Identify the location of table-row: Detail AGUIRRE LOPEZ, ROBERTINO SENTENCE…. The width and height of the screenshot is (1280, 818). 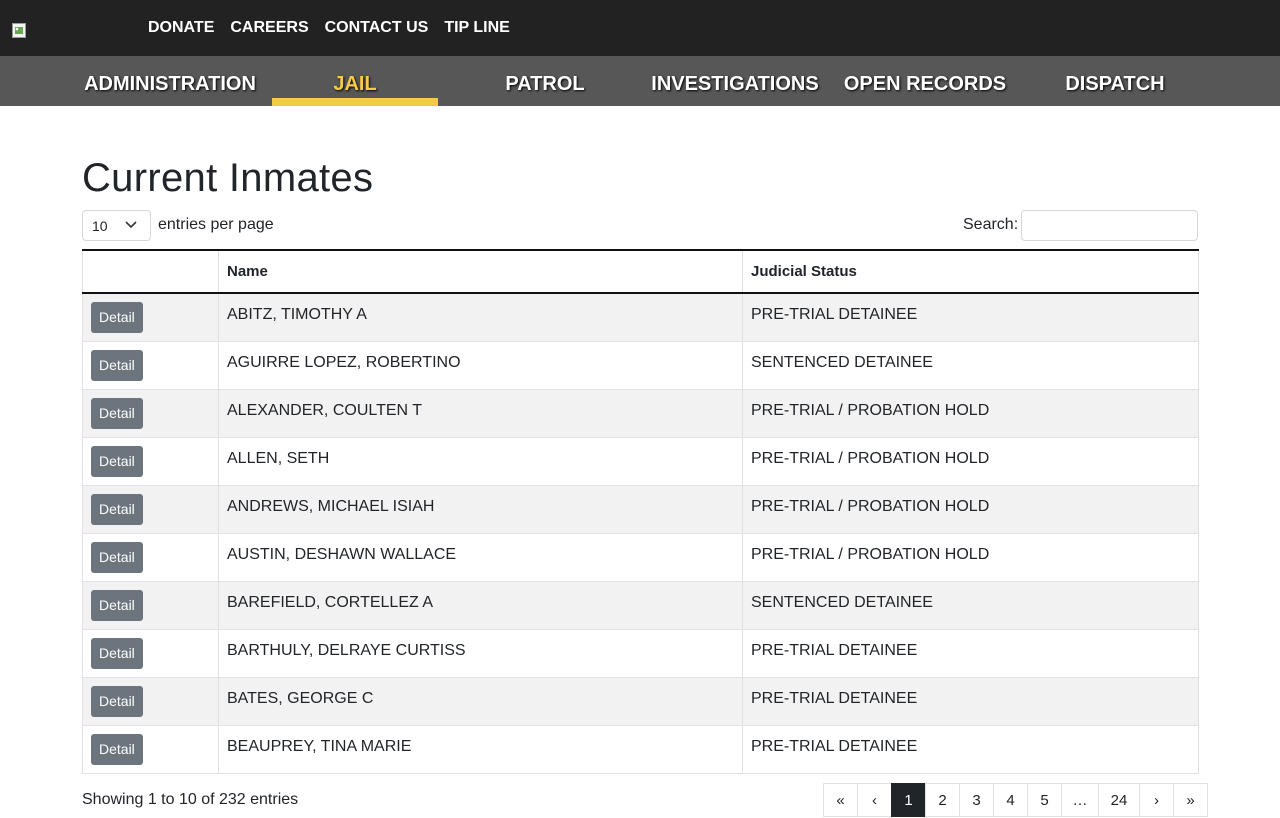
(640, 365).